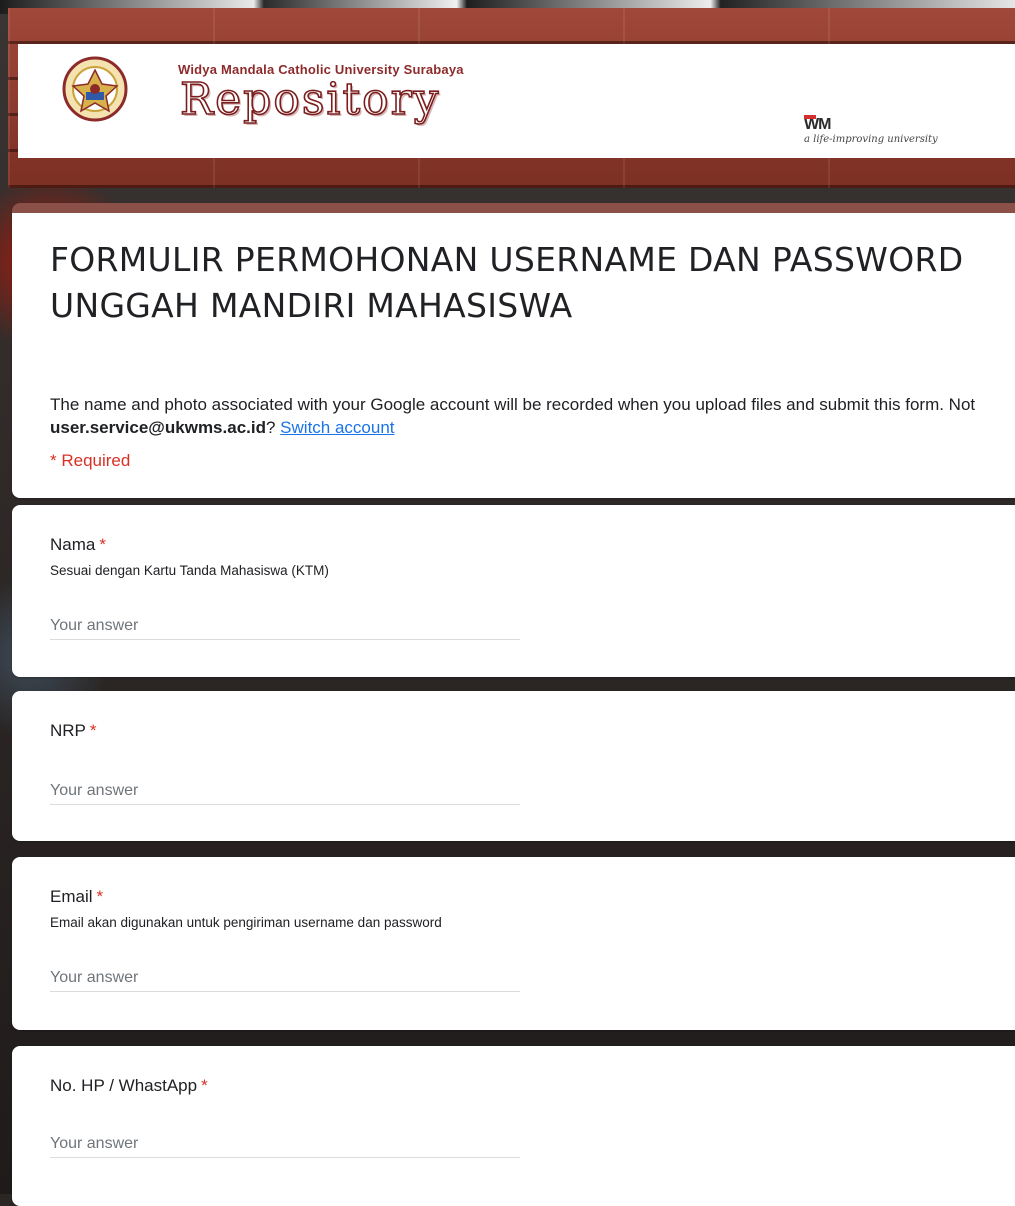 This screenshot has height=1206, width=1015. I want to click on email-input, so click(285, 978).